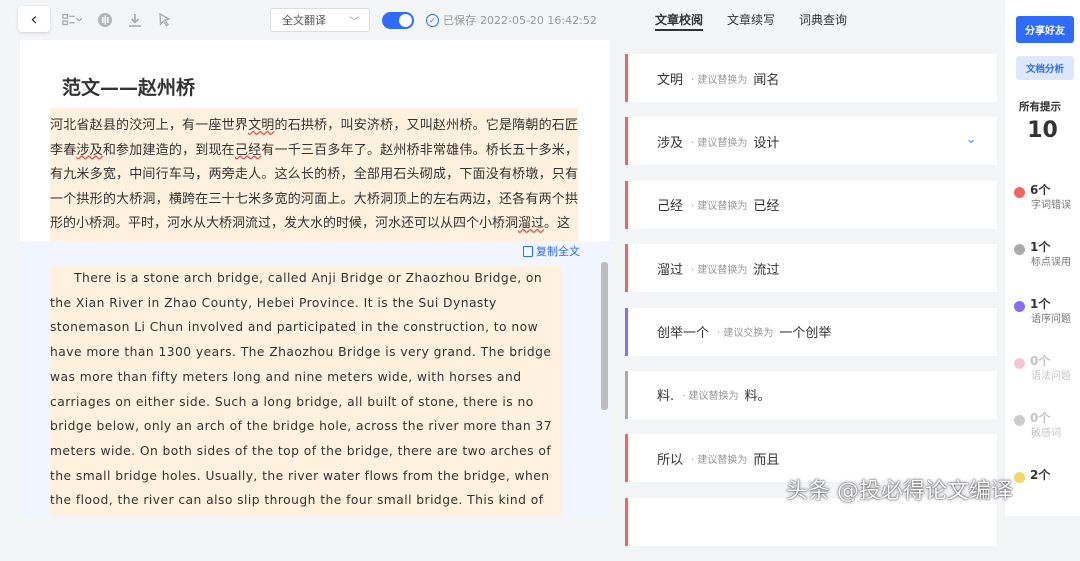  Describe the element at coordinates (766, 204) in the screenshot. I see `suggestion-replacement: 已经` at that location.